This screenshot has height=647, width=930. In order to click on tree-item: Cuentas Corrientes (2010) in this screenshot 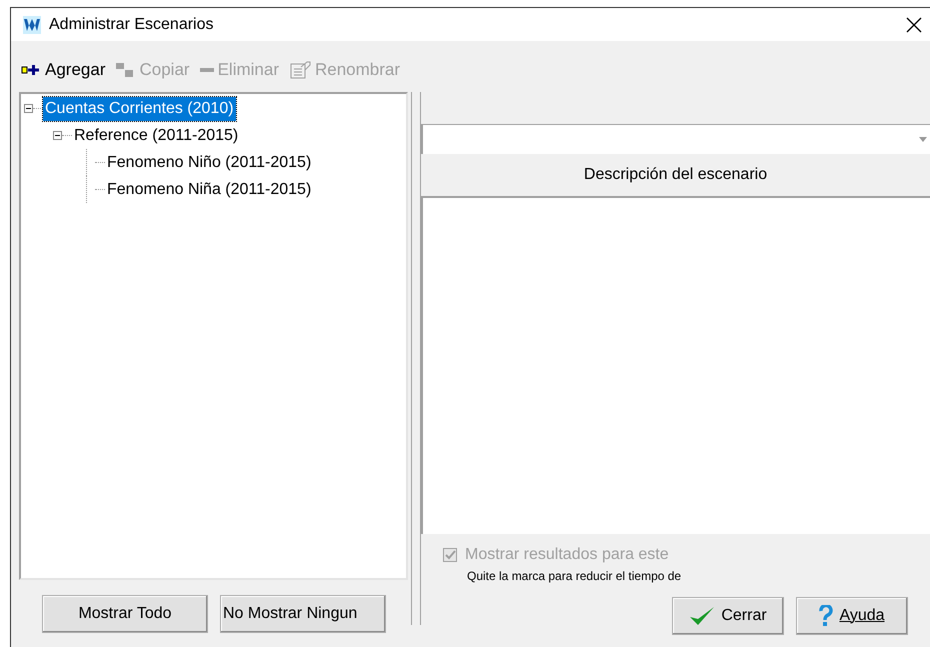, I will do `click(139, 108)`.